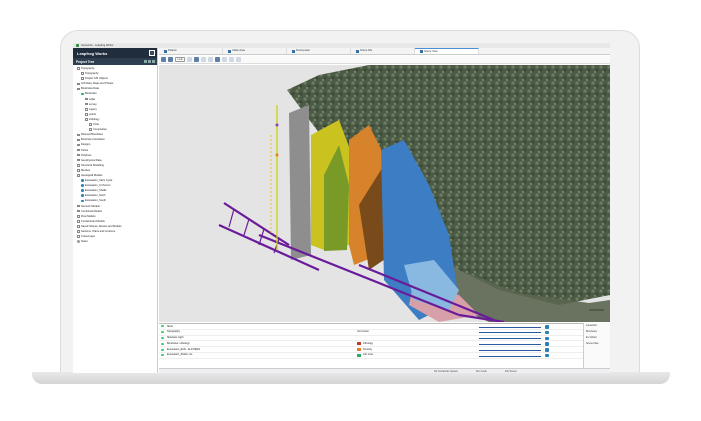 The width and height of the screenshot is (701, 421). I want to click on tab-label: Cable Area, so click(238, 50).